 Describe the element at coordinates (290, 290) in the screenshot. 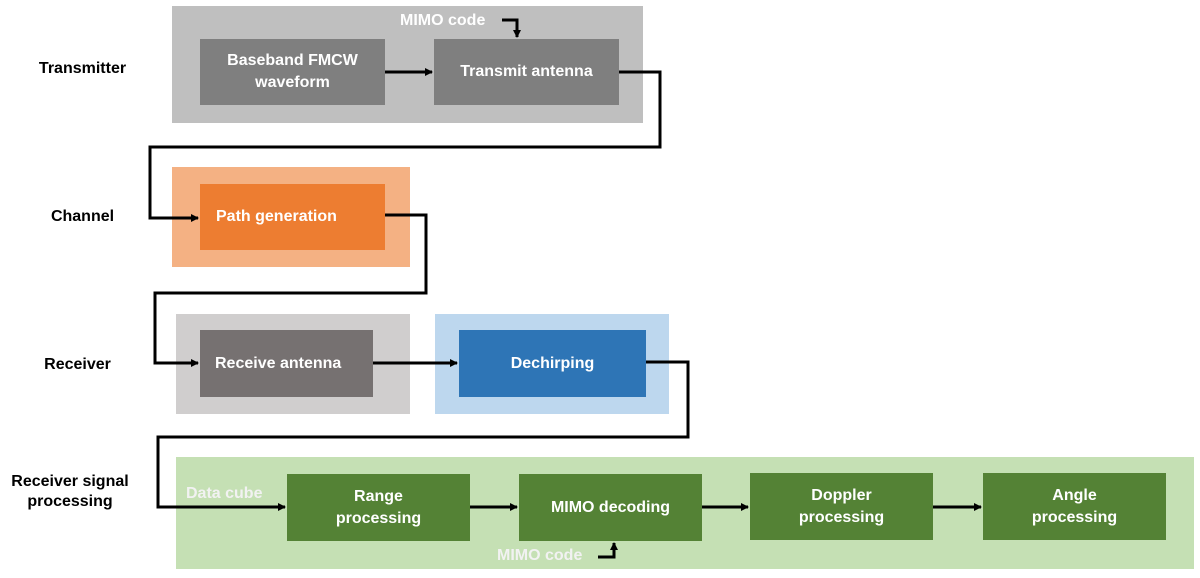

I see `path-generation-to-receive-arrow` at that location.